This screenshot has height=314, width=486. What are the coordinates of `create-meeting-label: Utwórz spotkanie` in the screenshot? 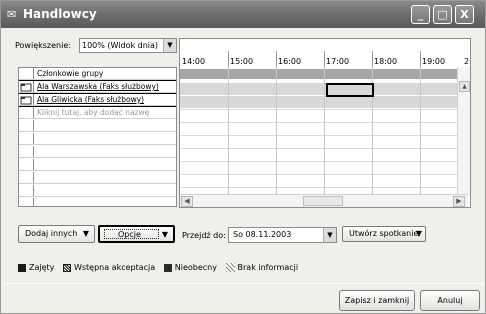 It's located at (384, 233).